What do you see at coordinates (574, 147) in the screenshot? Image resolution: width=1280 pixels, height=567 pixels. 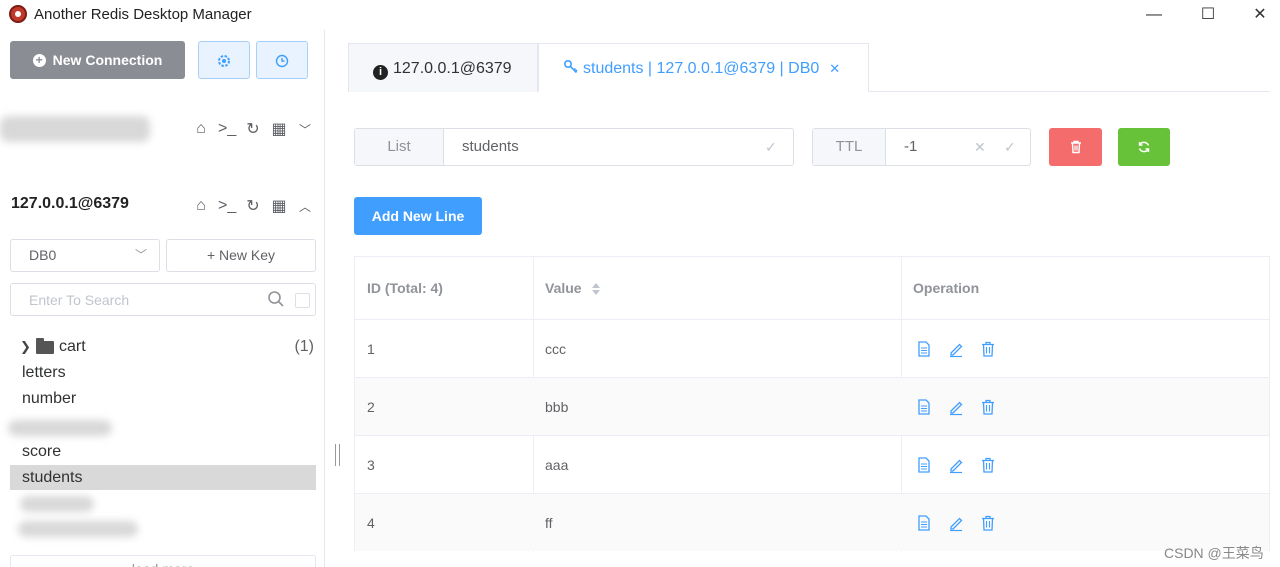 I see `key-name-group: List students ✓` at bounding box center [574, 147].